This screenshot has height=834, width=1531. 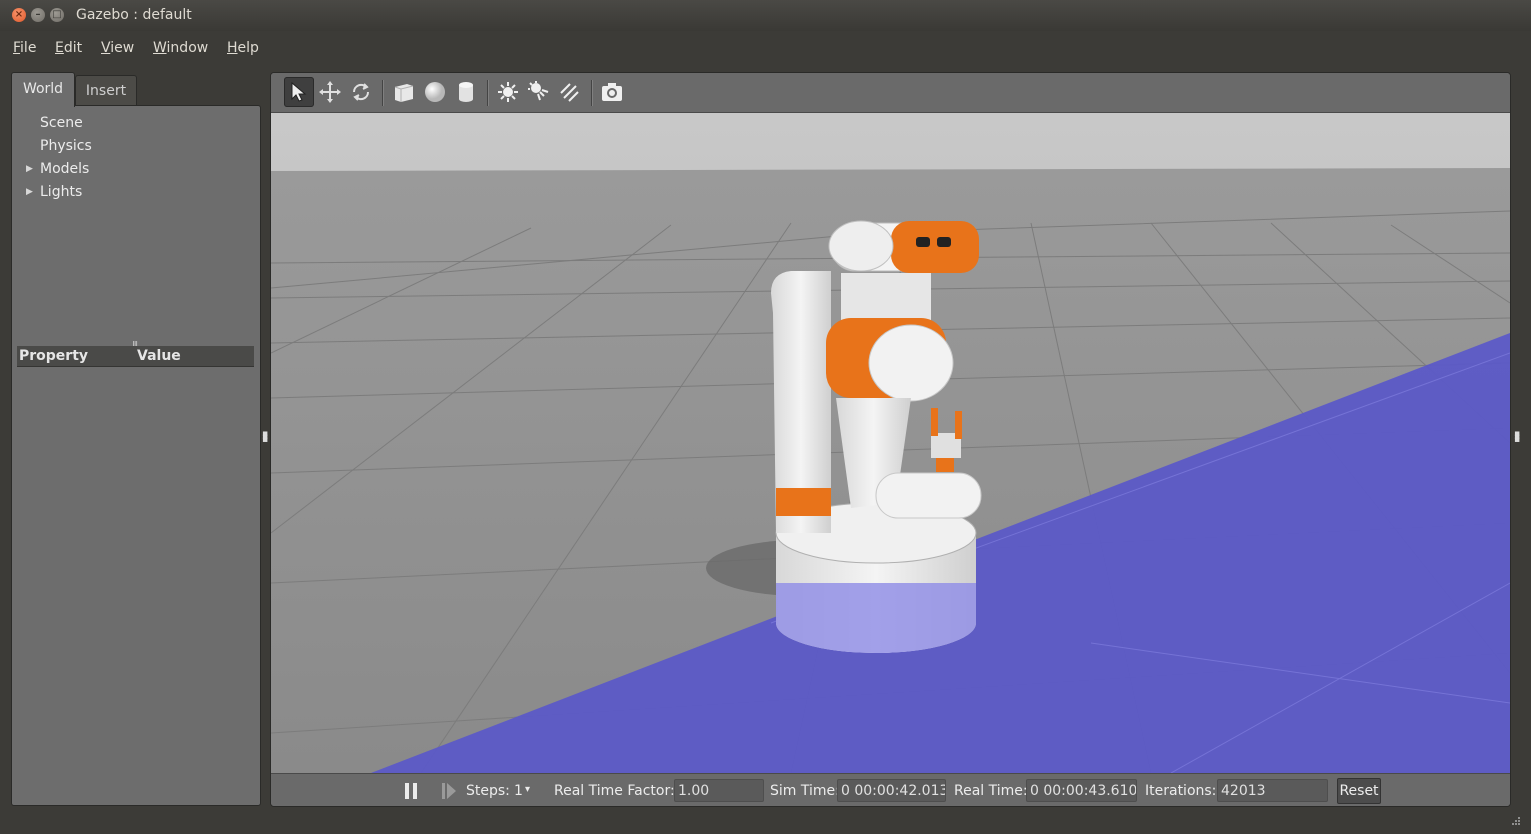 I want to click on steps-value: 1, so click(x=518, y=791).